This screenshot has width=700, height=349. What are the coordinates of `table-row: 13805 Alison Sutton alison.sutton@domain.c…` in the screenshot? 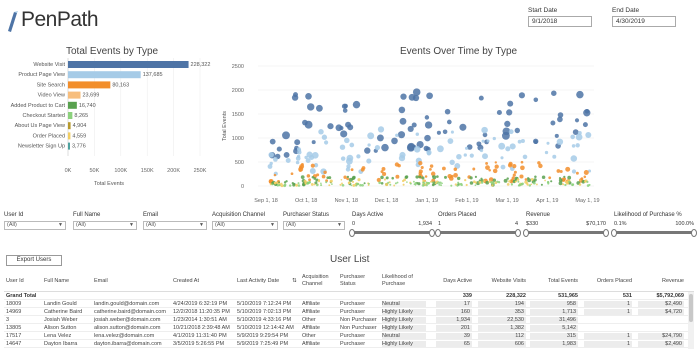 It's located at (349, 328).